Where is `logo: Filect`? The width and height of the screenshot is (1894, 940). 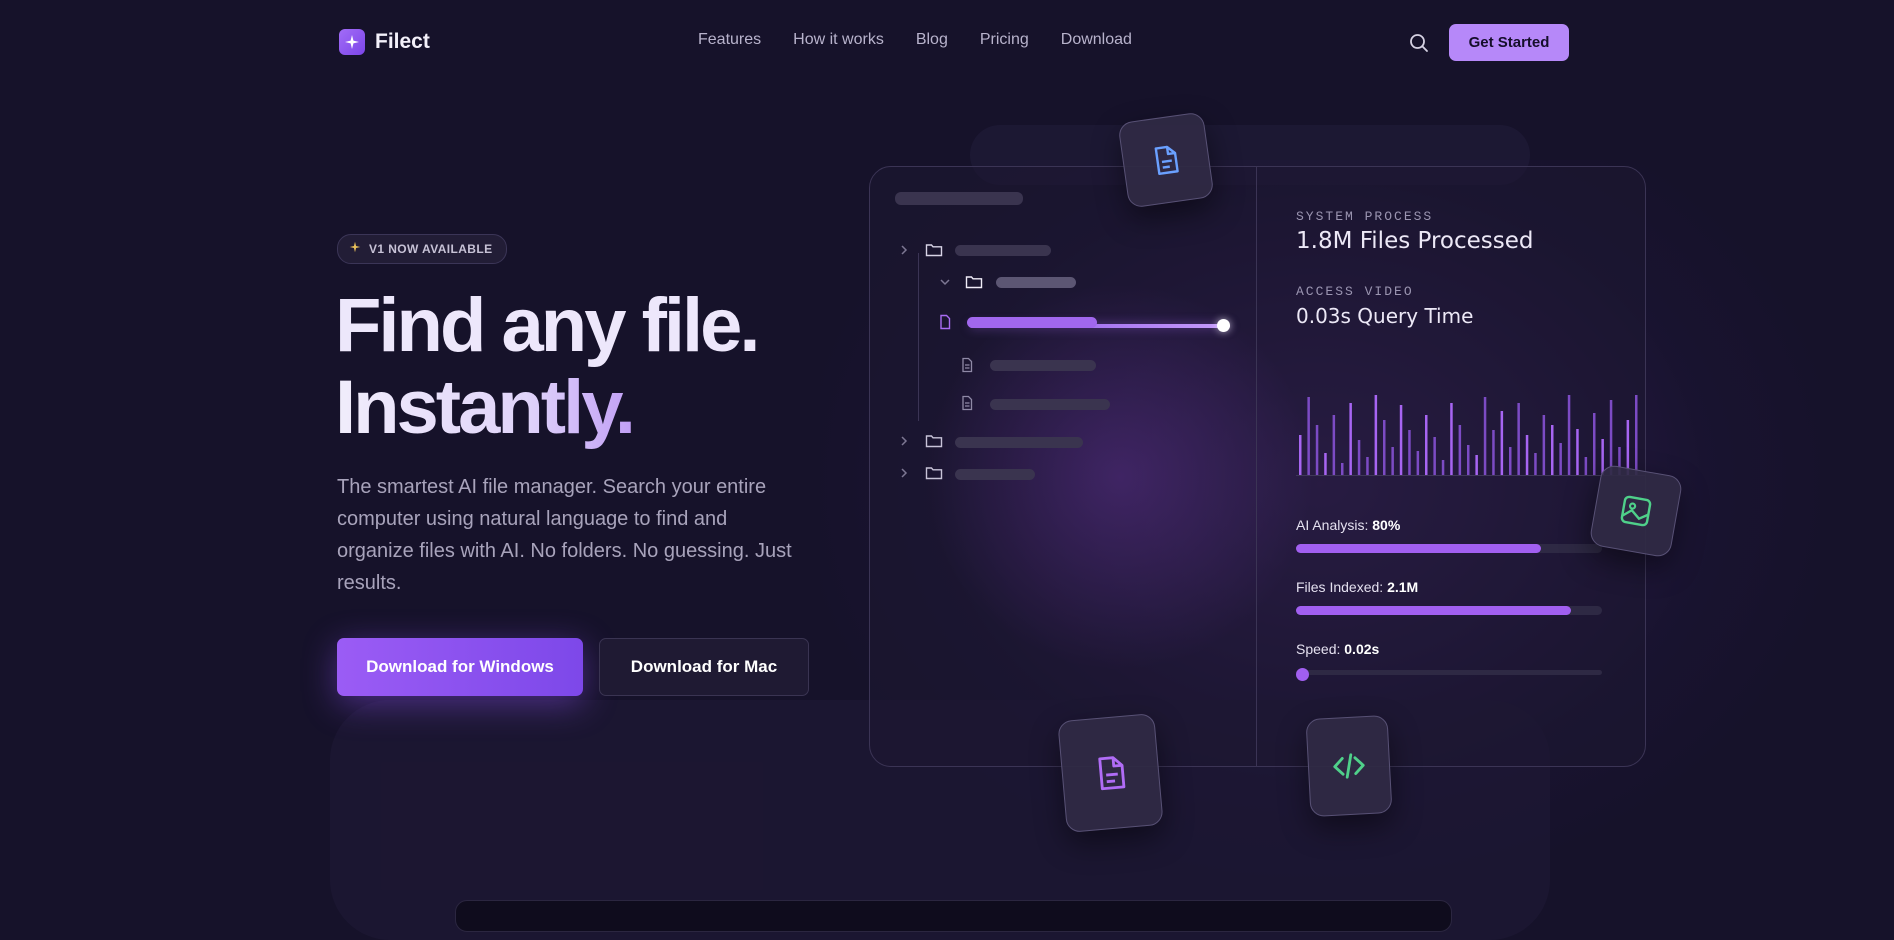 logo: Filect is located at coordinates (384, 42).